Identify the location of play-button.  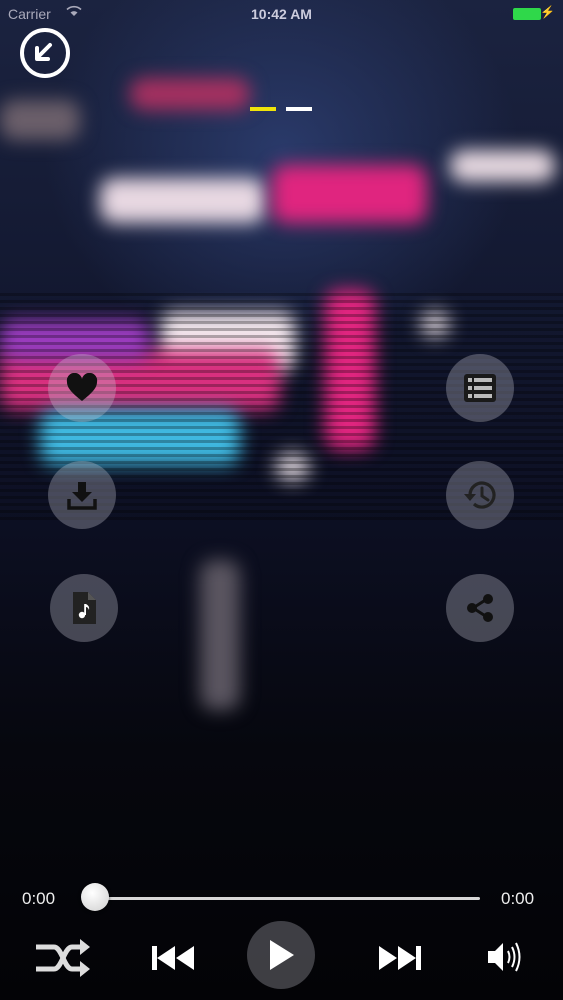
(281, 955).